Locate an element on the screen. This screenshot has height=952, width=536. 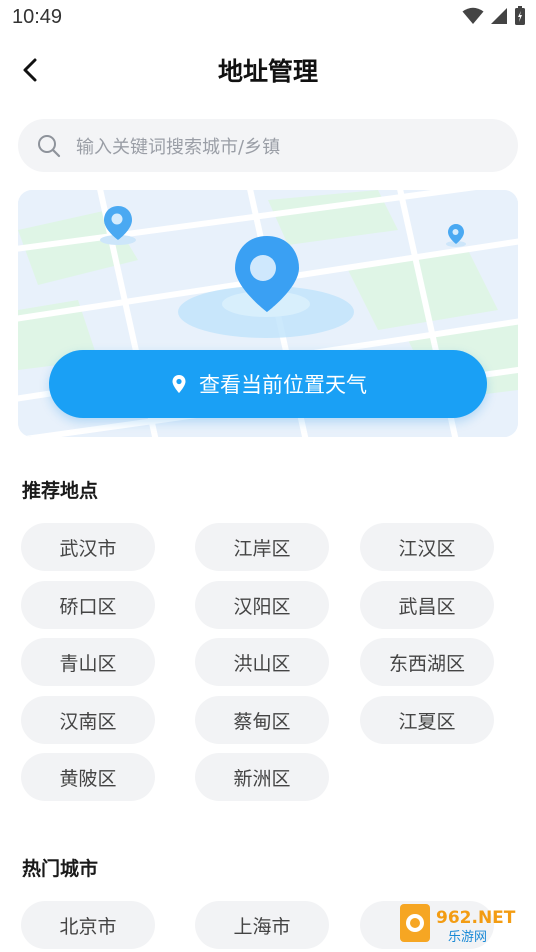
recommended-chip: 江汉区 is located at coordinates (427, 547).